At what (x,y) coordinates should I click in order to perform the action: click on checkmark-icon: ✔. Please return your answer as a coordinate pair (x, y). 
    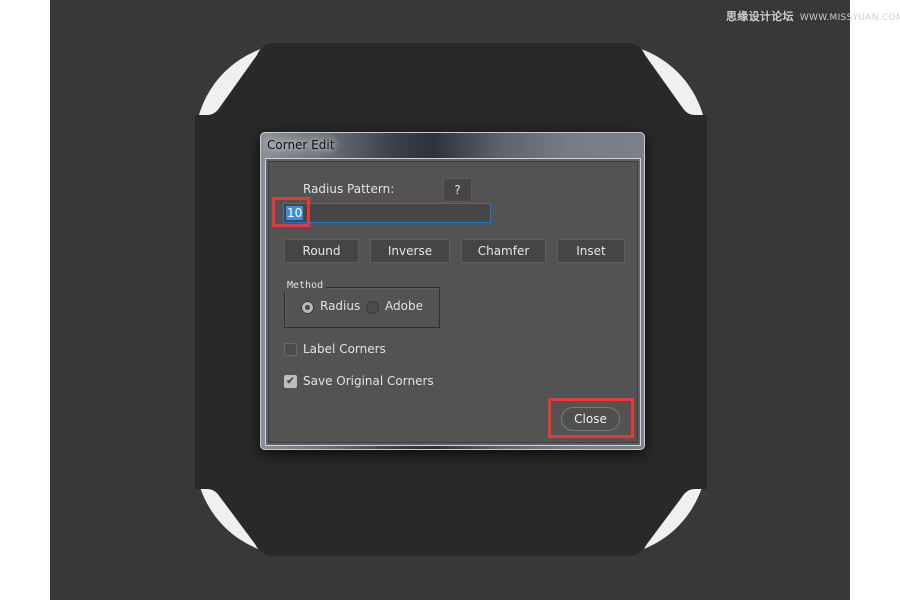
    Looking at the image, I should click on (290, 381).